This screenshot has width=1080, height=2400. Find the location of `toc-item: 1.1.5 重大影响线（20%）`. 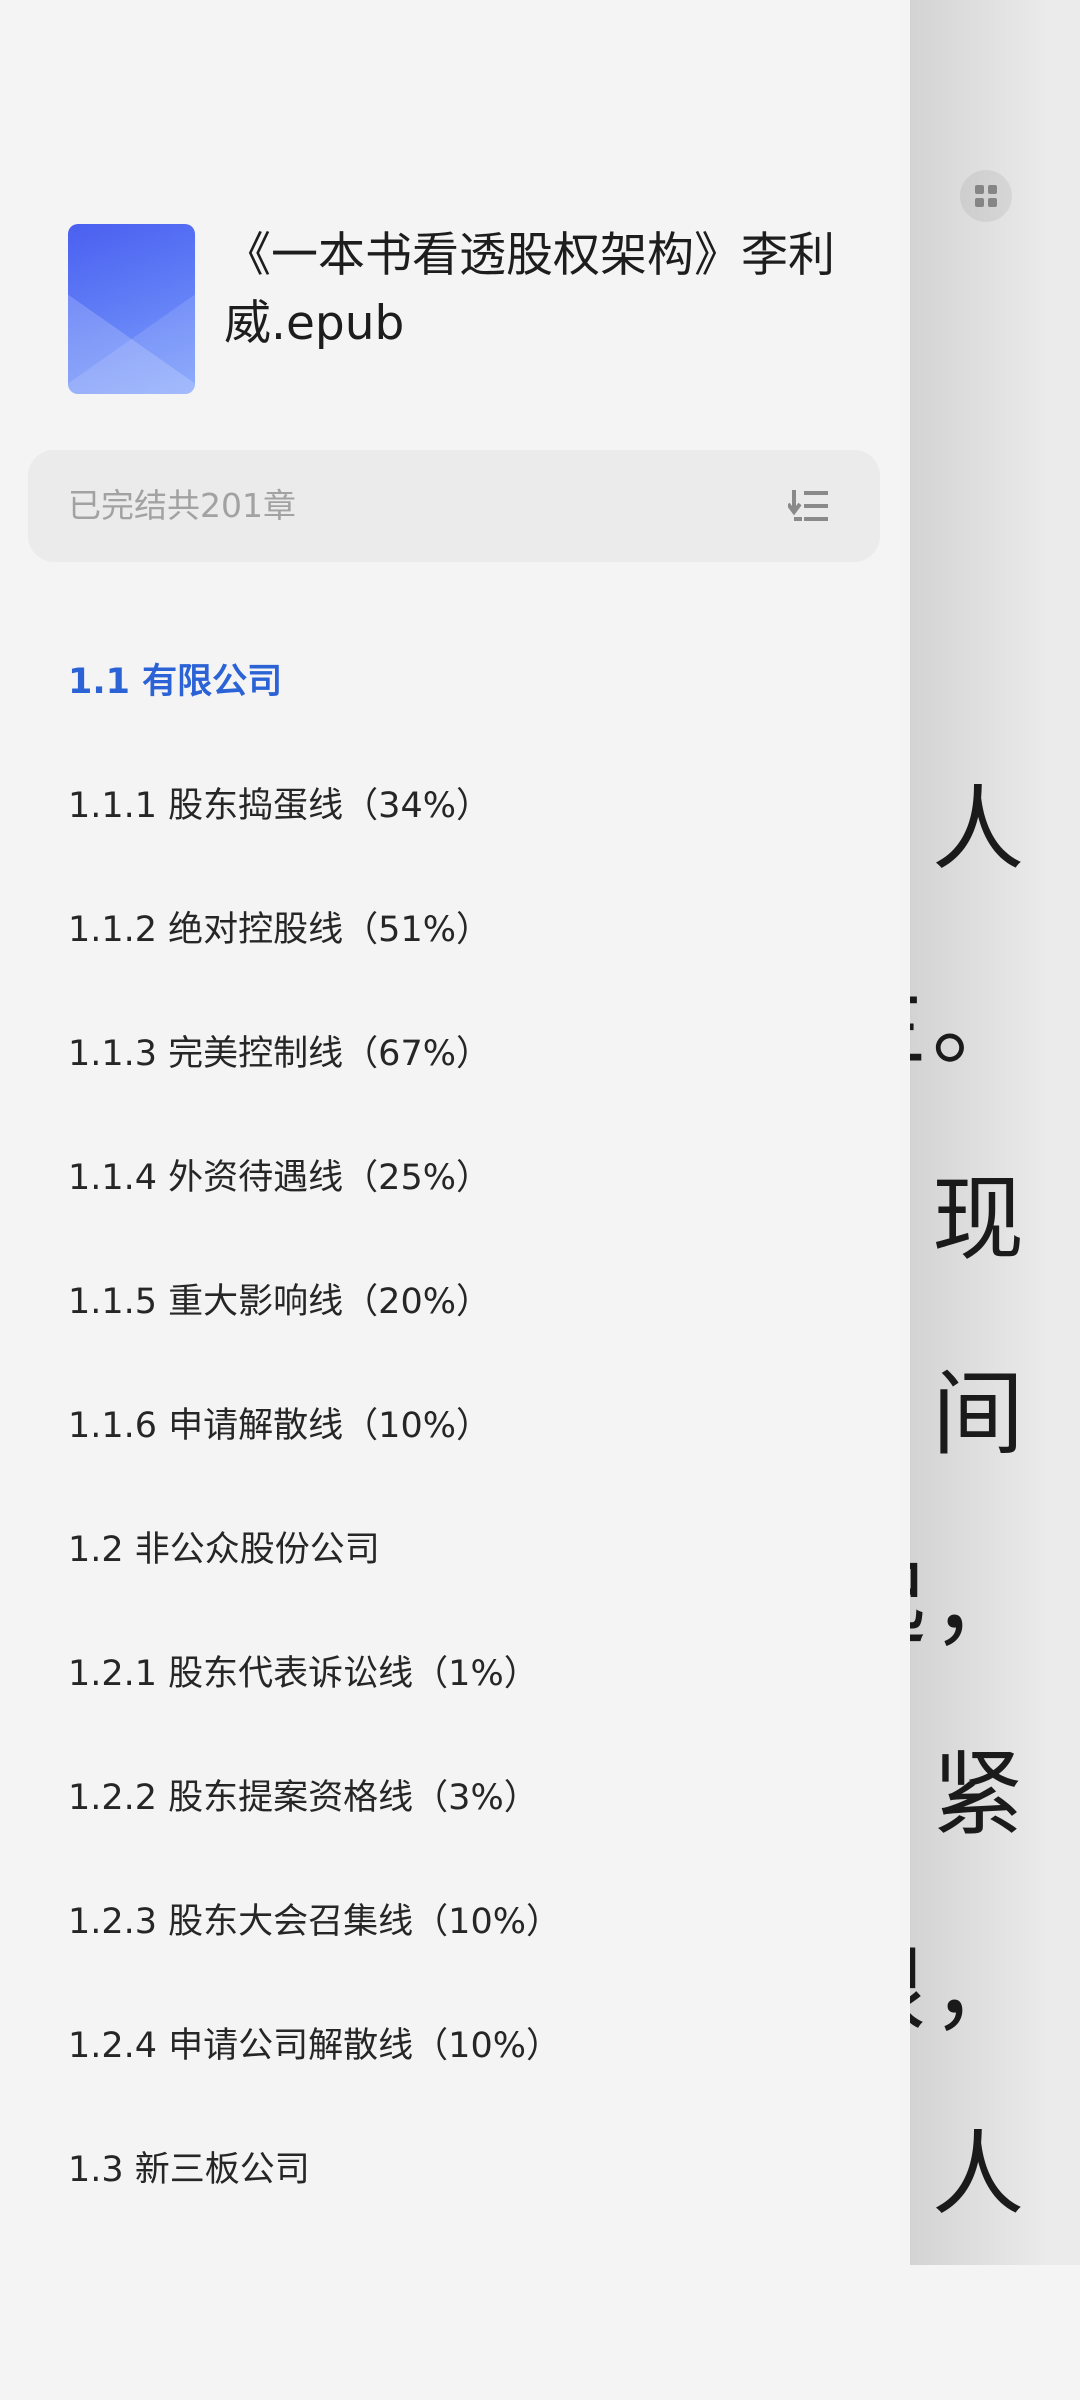

toc-item: 1.1.5 重大影响线（20%） is located at coordinates (478, 1302).